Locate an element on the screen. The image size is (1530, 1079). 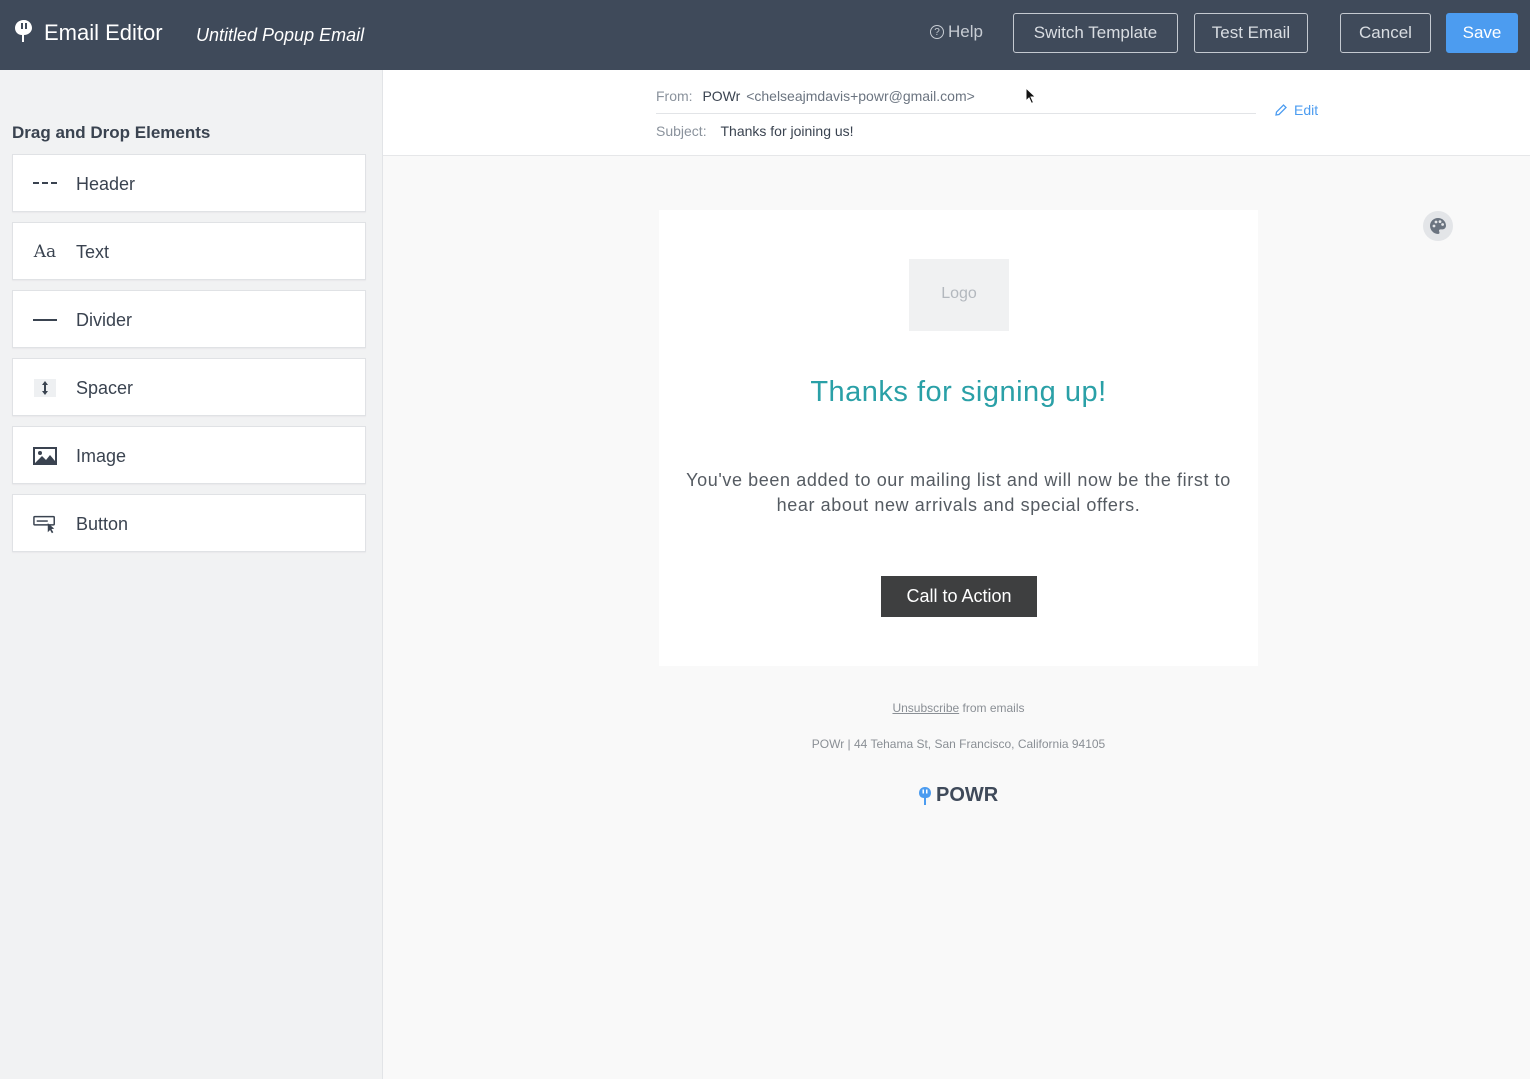
divider-line-icon is located at coordinates (45, 320).